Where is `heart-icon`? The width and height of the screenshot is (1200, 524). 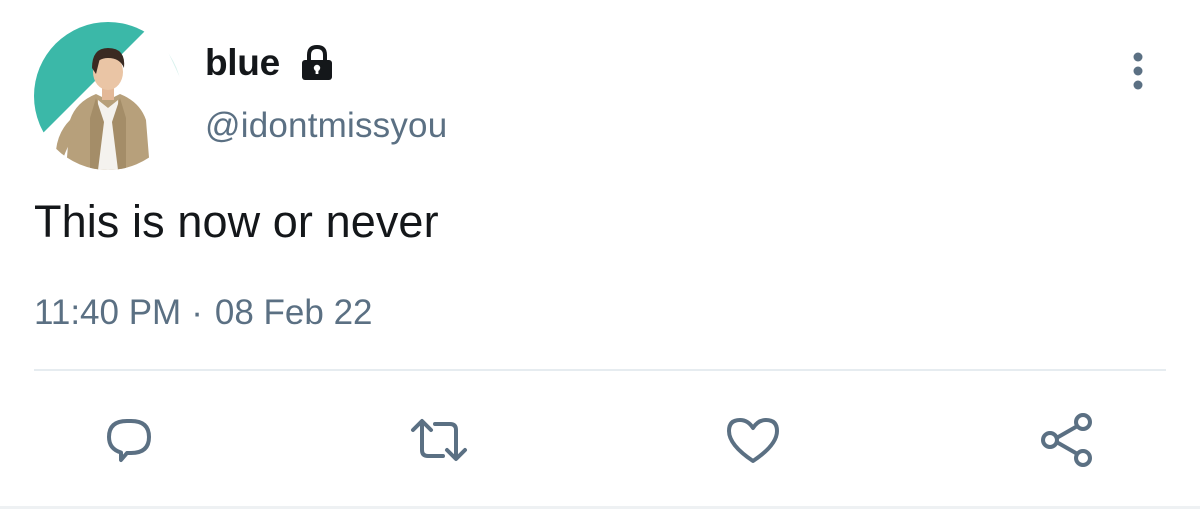 heart-icon is located at coordinates (753, 440).